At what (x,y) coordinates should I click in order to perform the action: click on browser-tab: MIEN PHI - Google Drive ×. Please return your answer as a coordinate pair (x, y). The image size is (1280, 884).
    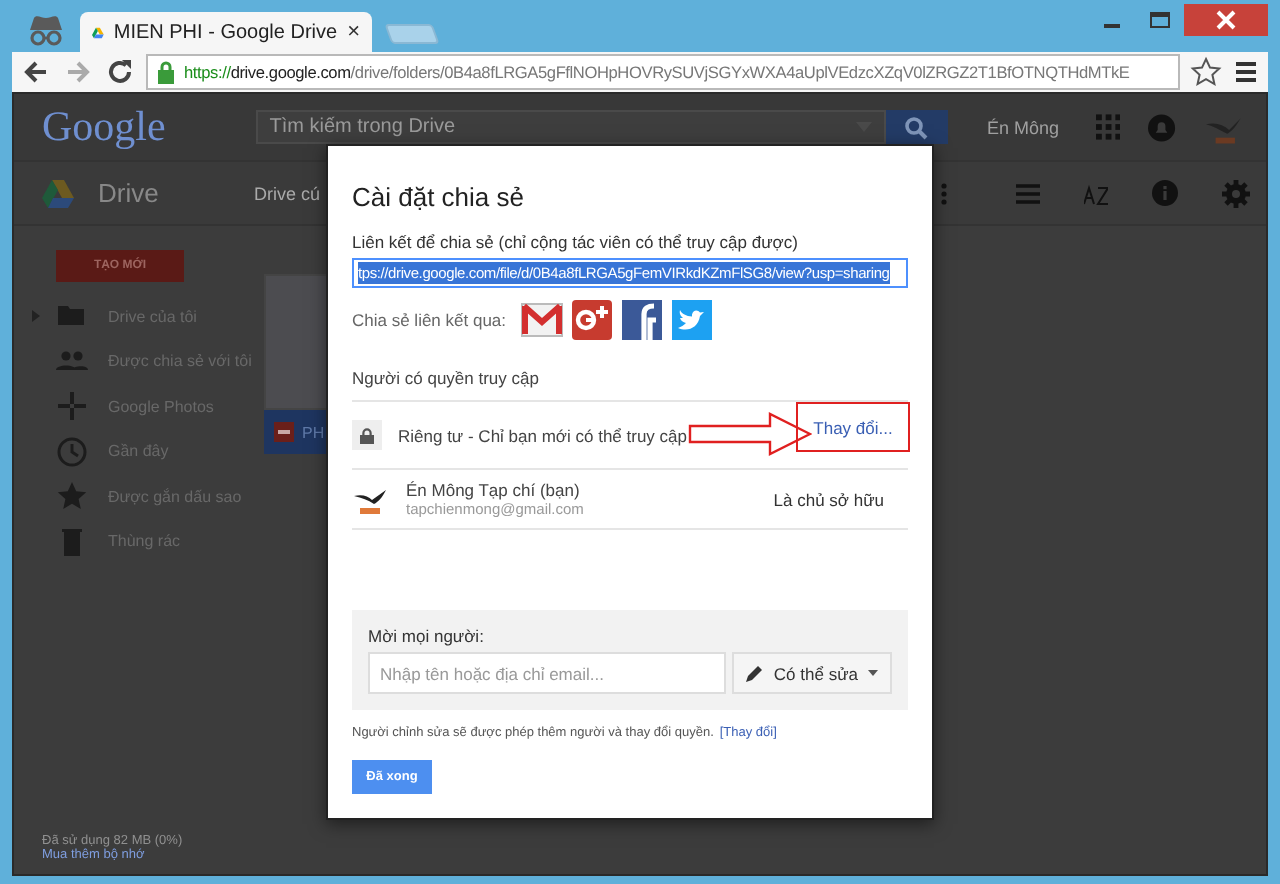
    Looking at the image, I should click on (226, 32).